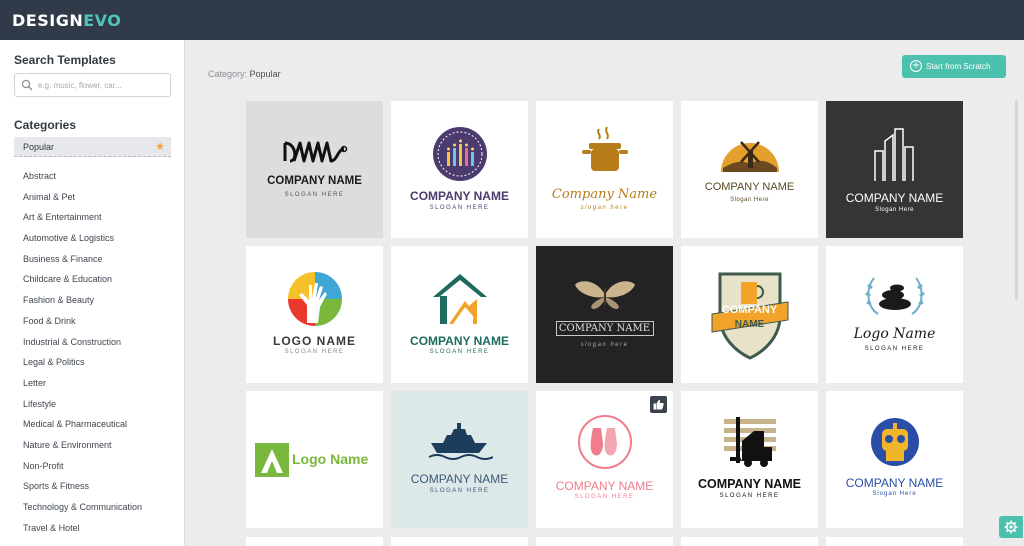  I want to click on category-item: Animal & Pet, so click(92, 197).